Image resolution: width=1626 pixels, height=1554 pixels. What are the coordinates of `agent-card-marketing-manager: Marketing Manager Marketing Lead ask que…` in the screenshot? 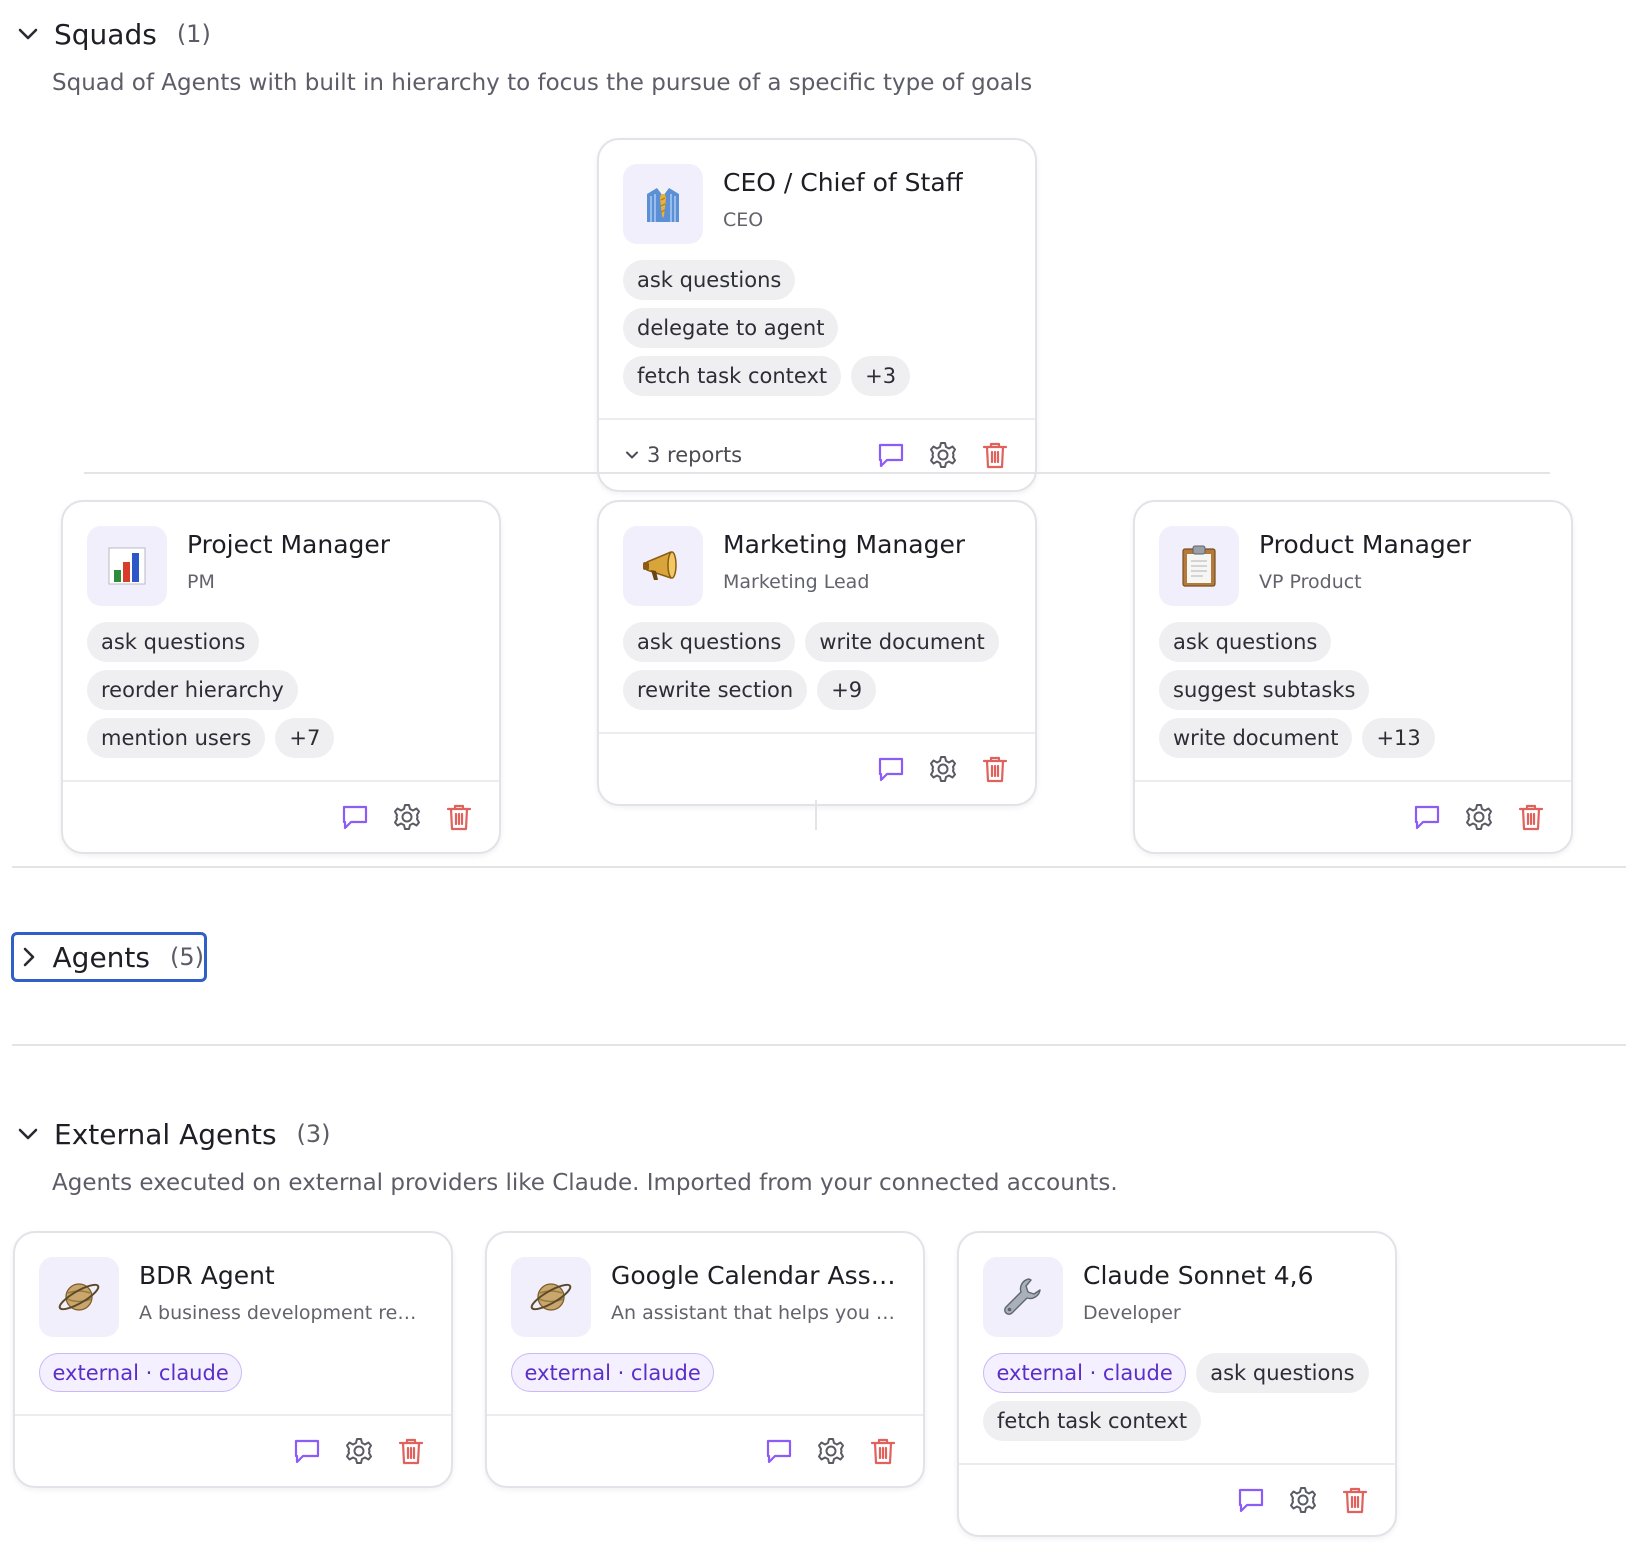 It's located at (817, 653).